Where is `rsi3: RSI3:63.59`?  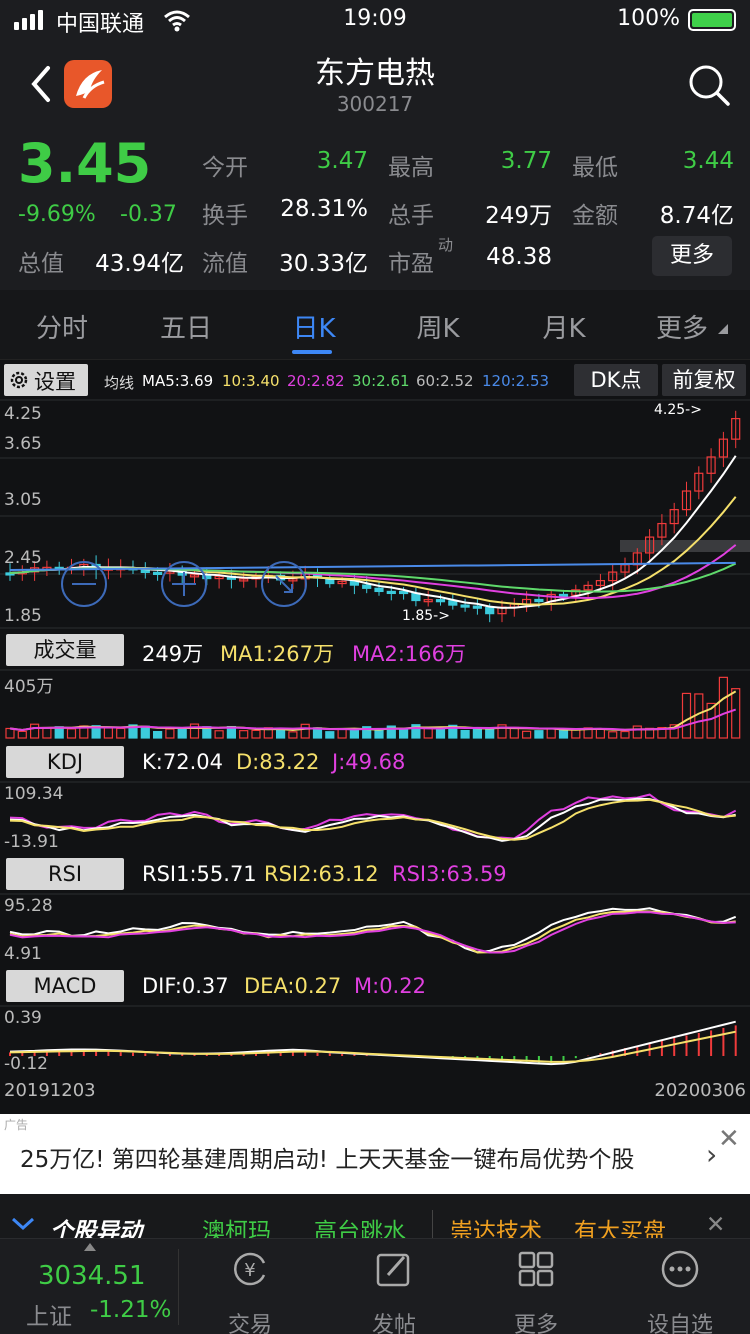
rsi3: RSI3:63.59 is located at coordinates (449, 874).